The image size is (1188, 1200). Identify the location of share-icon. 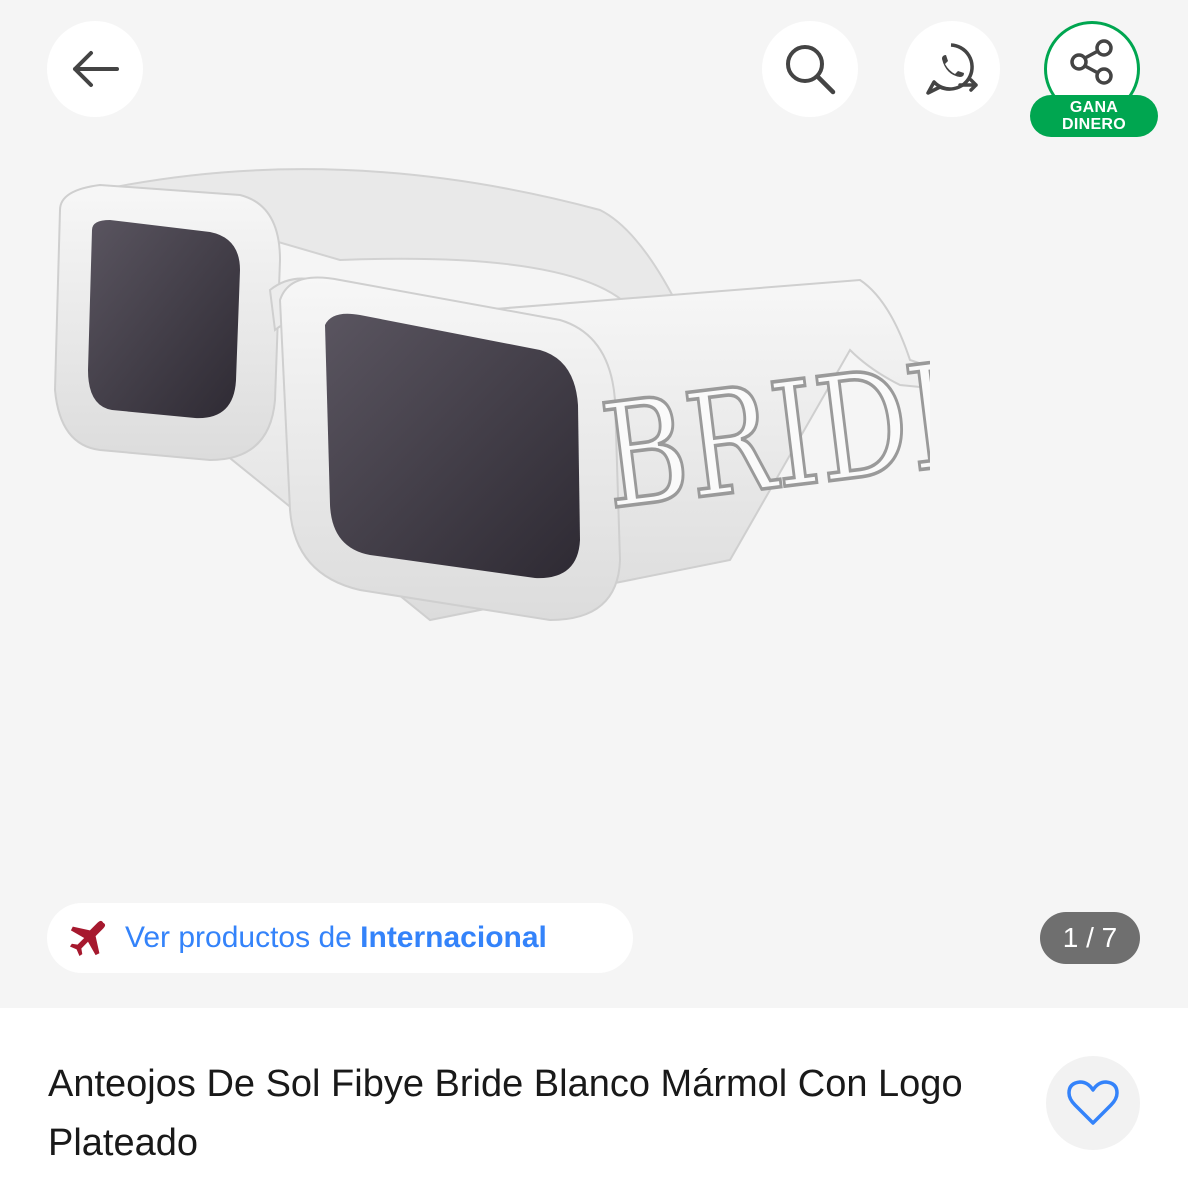
(1091, 62).